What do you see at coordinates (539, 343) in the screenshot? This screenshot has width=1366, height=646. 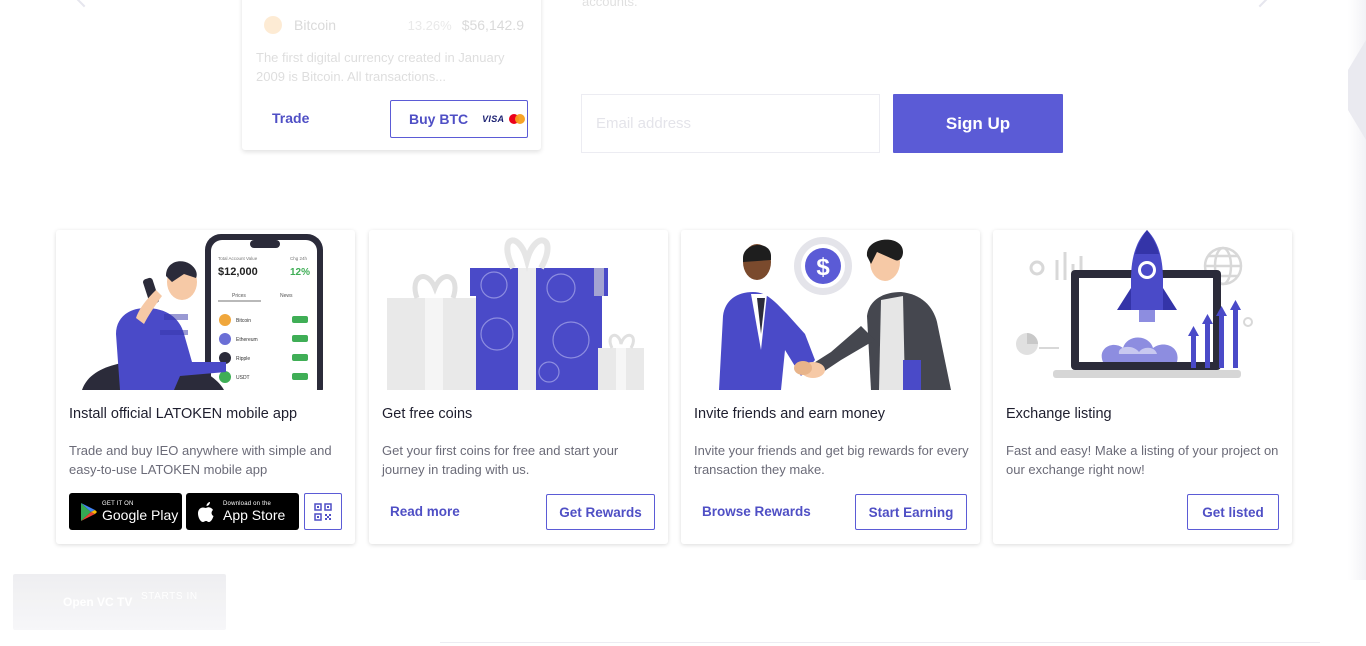 I see `gift-box` at bounding box center [539, 343].